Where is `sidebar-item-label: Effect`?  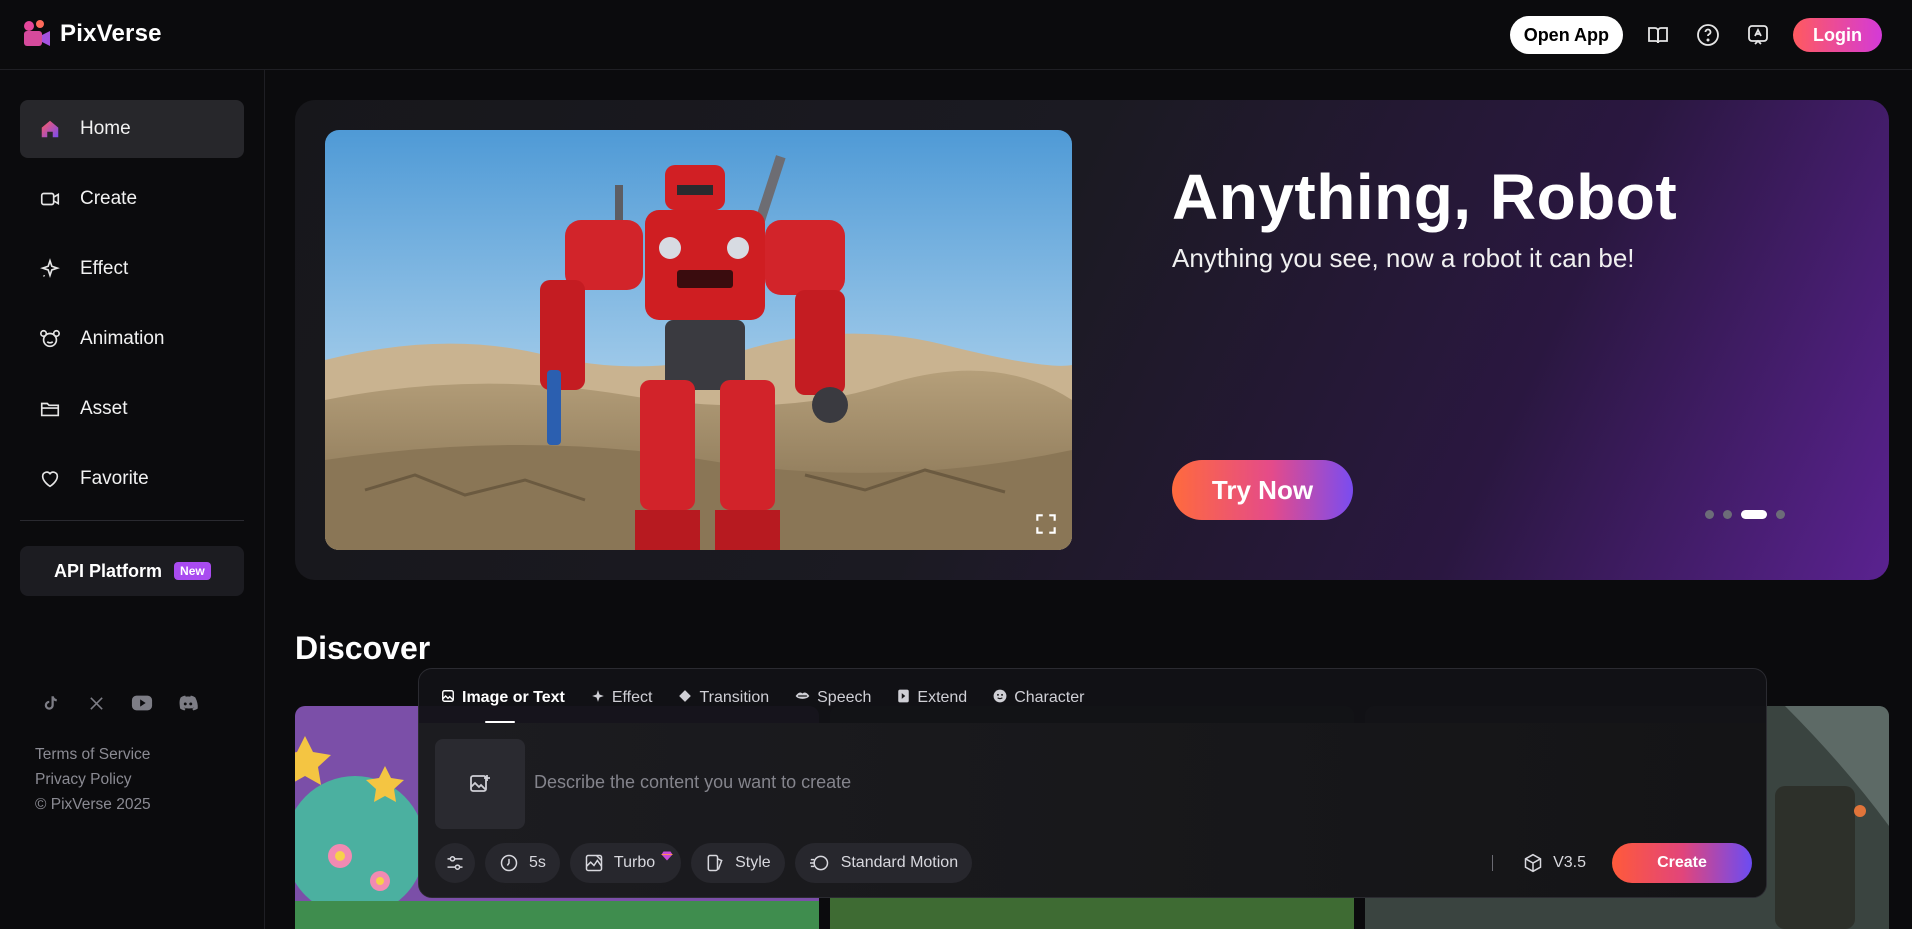 sidebar-item-label: Effect is located at coordinates (104, 268).